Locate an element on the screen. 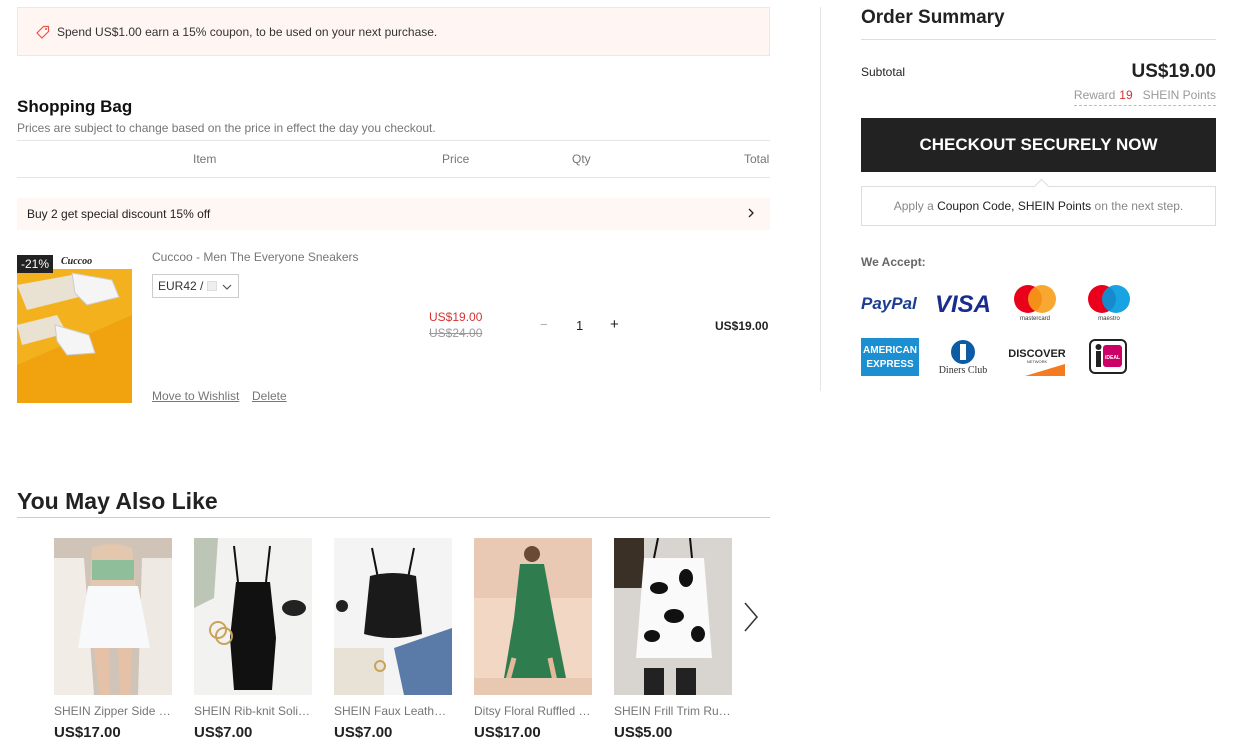 Image resolution: width=1233 pixels, height=749 pixels. qty-value: 1 is located at coordinates (579, 325).